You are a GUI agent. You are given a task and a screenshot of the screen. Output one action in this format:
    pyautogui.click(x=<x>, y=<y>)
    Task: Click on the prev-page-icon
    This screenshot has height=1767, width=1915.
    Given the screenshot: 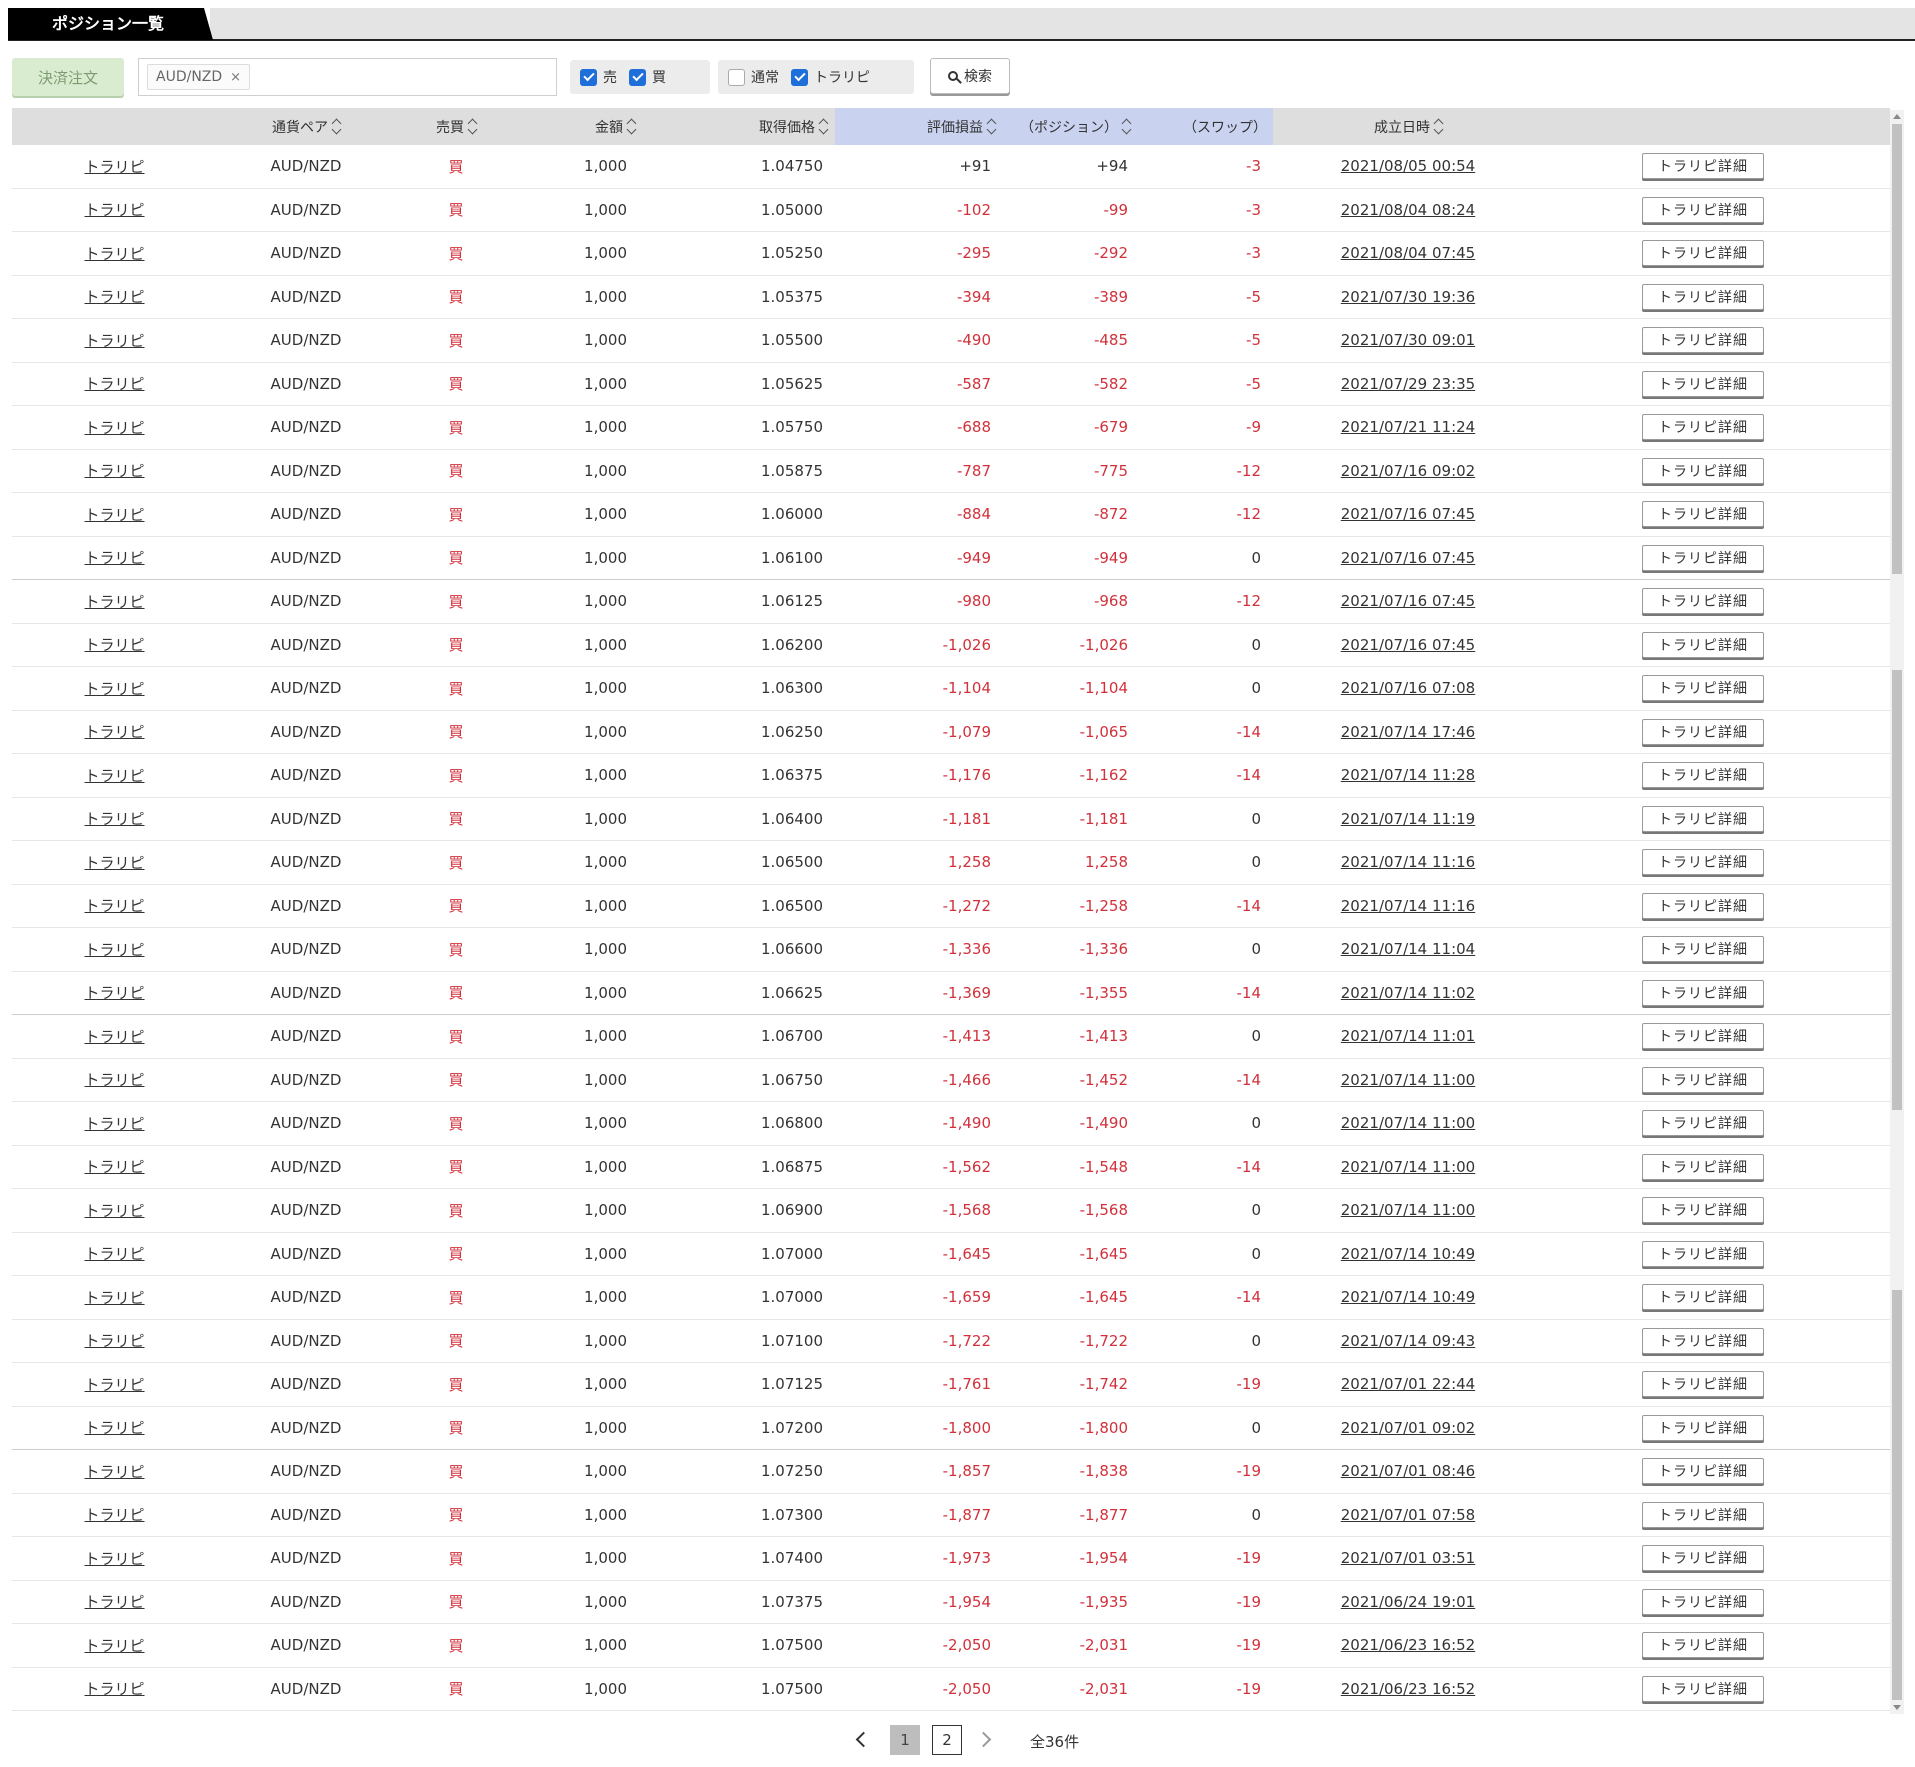 What is the action you would take?
    pyautogui.click(x=863, y=1739)
    